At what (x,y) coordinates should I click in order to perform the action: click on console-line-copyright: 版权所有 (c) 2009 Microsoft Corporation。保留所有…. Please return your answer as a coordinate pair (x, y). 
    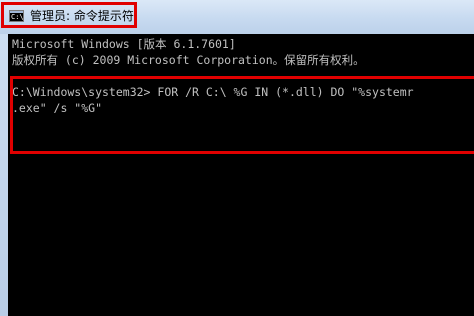
    Looking at the image, I should click on (188, 60).